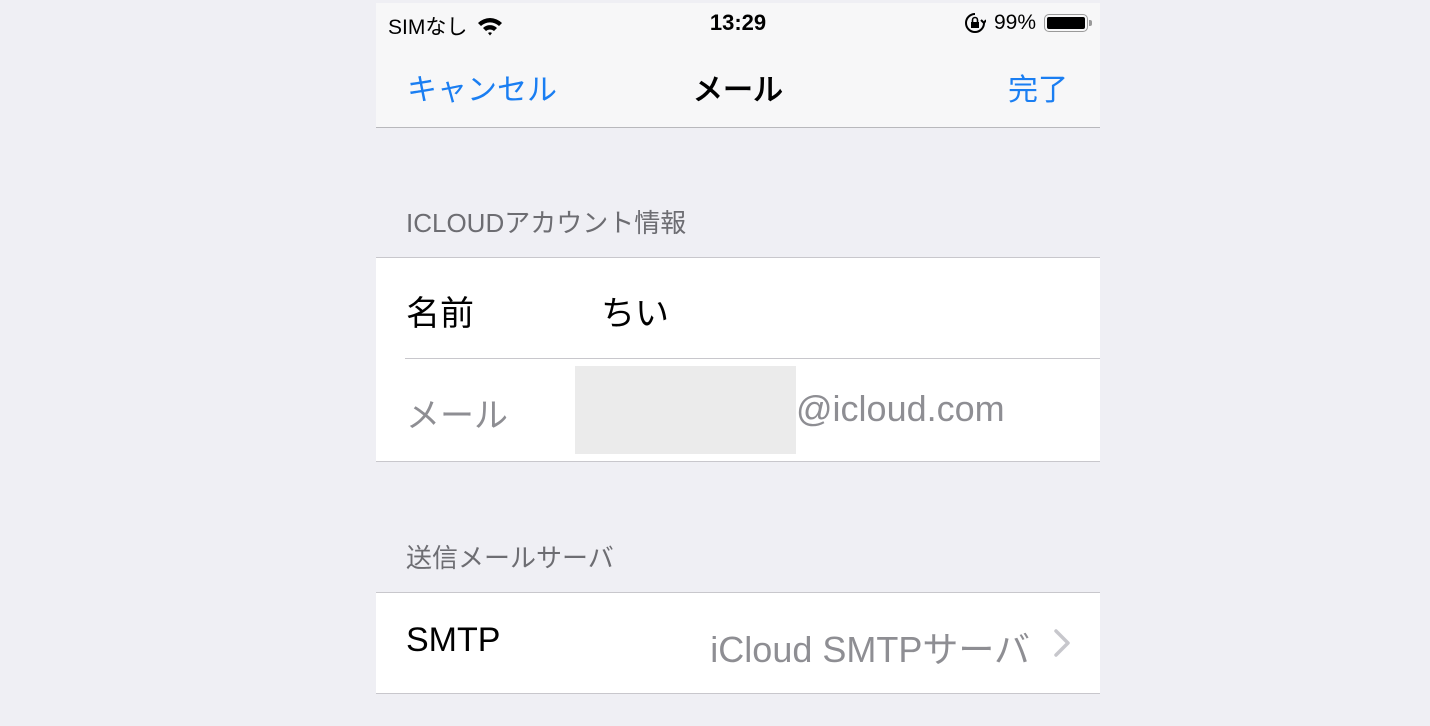  Describe the element at coordinates (738, 23) in the screenshot. I see `status-bar: SIMなし 13:29 99%` at that location.